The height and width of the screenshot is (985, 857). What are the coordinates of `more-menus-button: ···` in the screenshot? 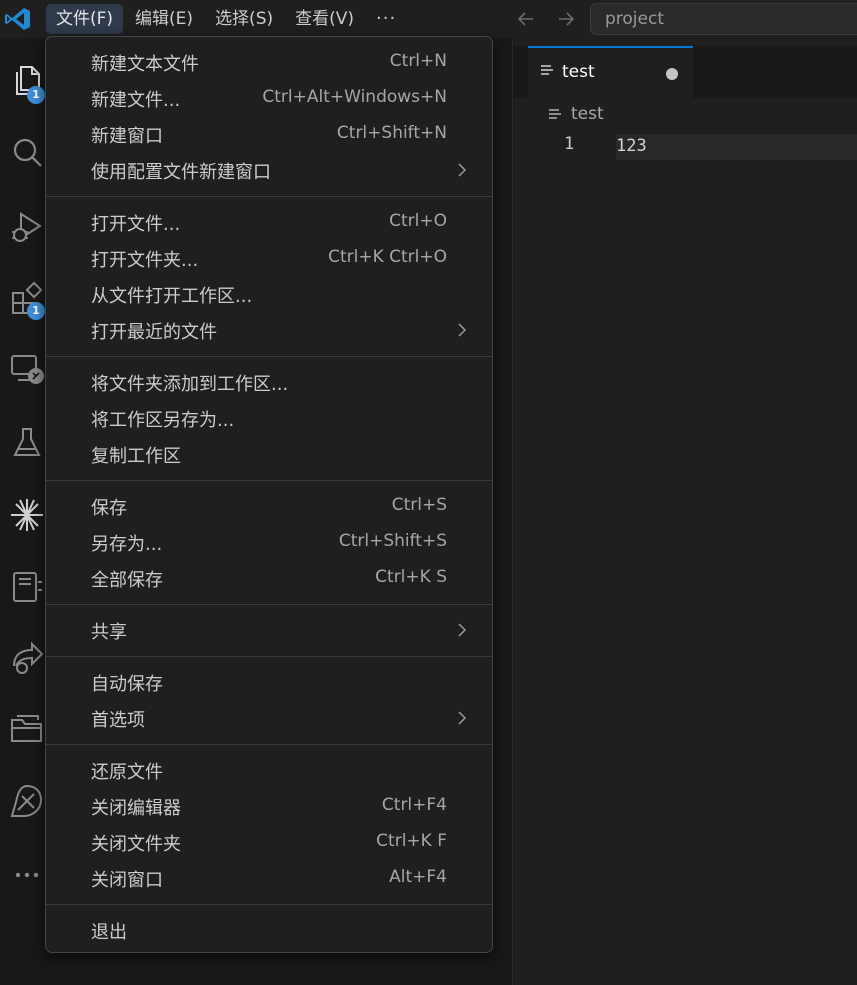 It's located at (386, 19).